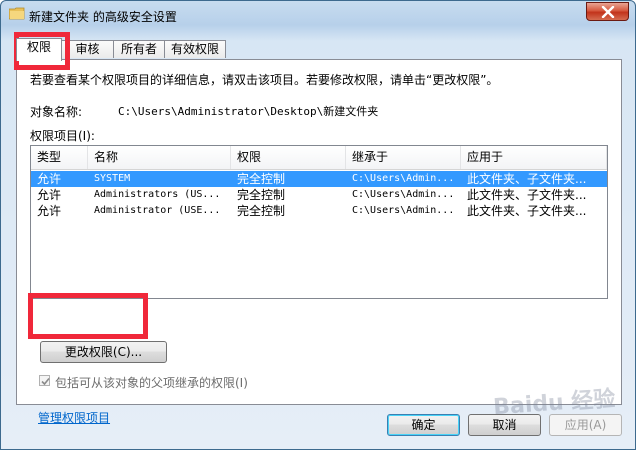  What do you see at coordinates (585, 425) in the screenshot?
I see `apply-button: 应用(A)` at bounding box center [585, 425].